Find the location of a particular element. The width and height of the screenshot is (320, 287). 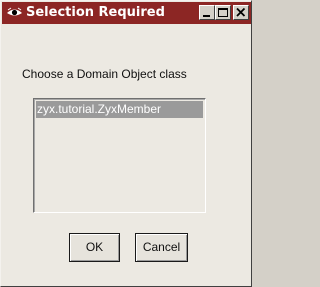

ok-button: OK is located at coordinates (94, 247).